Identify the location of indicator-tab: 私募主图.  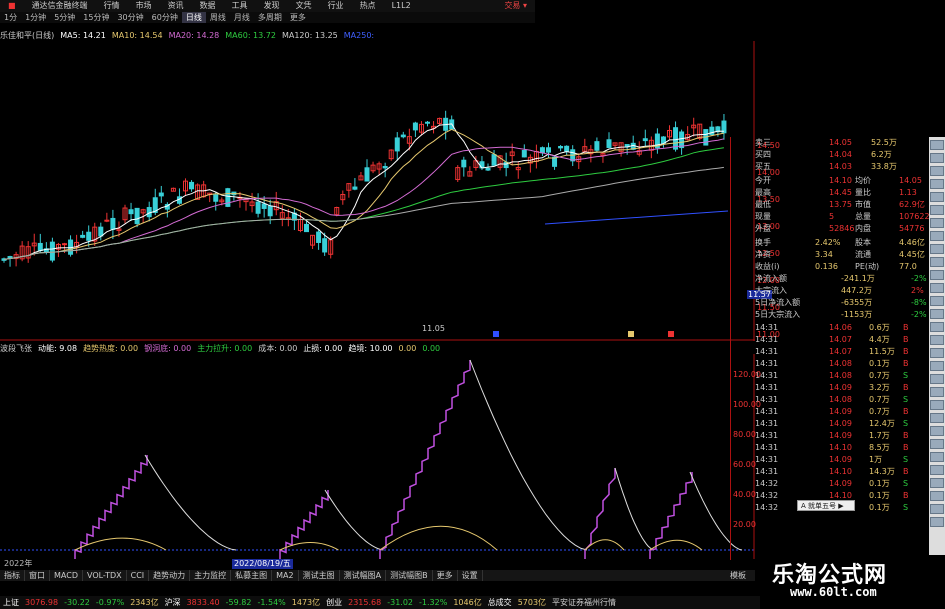
(252, 575).